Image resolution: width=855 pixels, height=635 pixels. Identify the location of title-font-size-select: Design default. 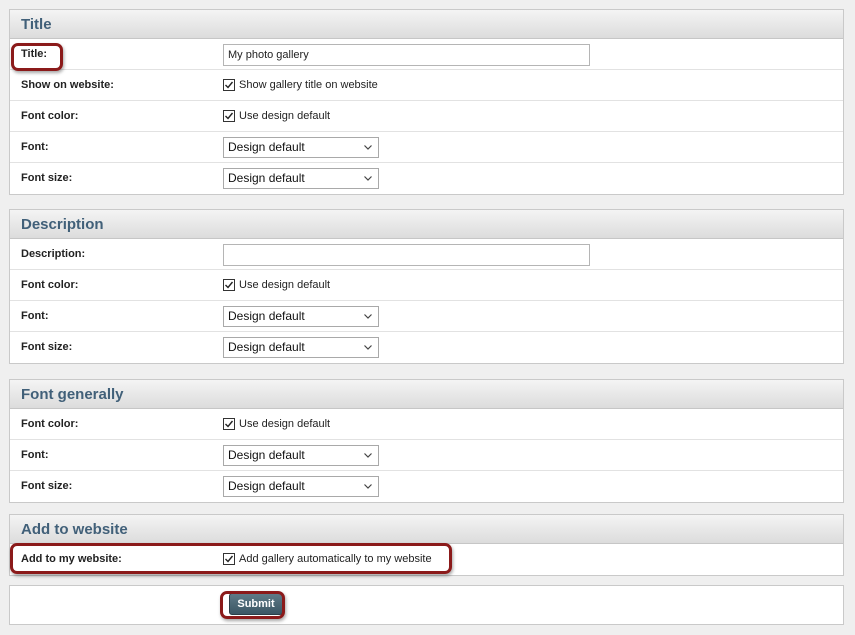
(301, 178).